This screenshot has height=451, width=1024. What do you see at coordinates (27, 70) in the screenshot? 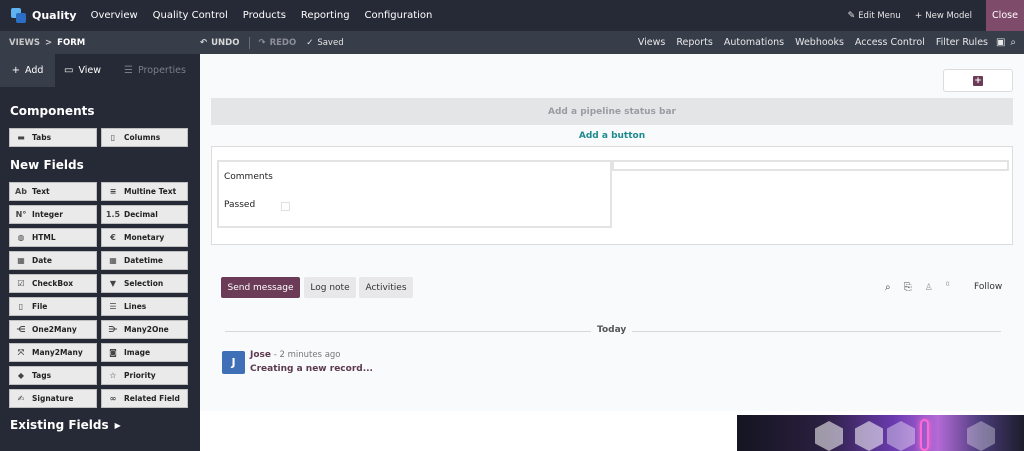
I see `tab-add: + Add` at bounding box center [27, 70].